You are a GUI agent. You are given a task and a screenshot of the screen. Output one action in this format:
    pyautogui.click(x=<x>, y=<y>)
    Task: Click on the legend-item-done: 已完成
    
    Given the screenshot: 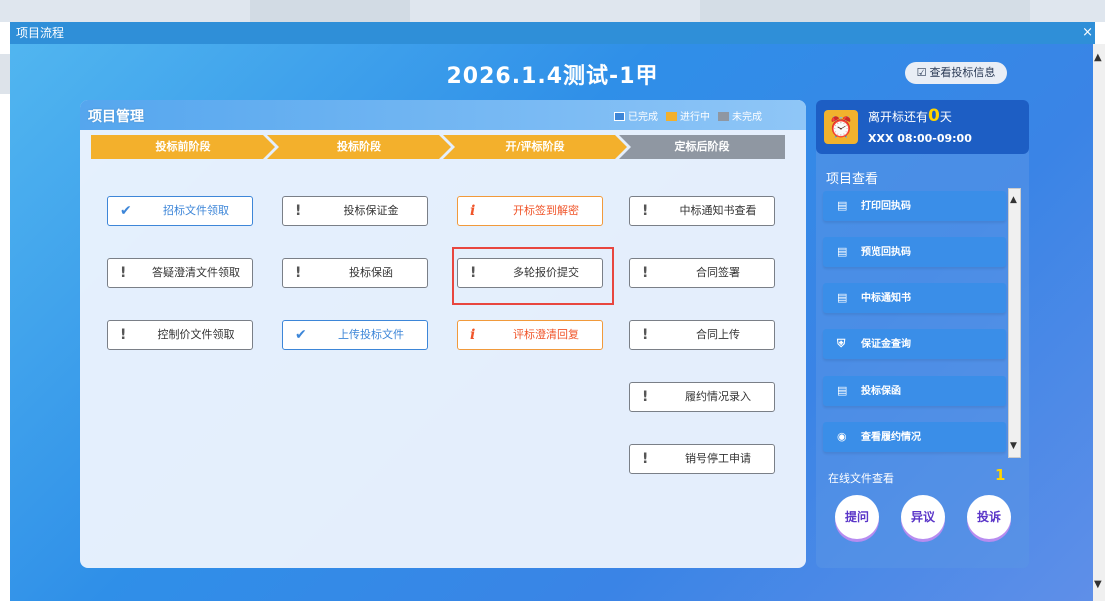 What is the action you would take?
    pyautogui.click(x=636, y=115)
    